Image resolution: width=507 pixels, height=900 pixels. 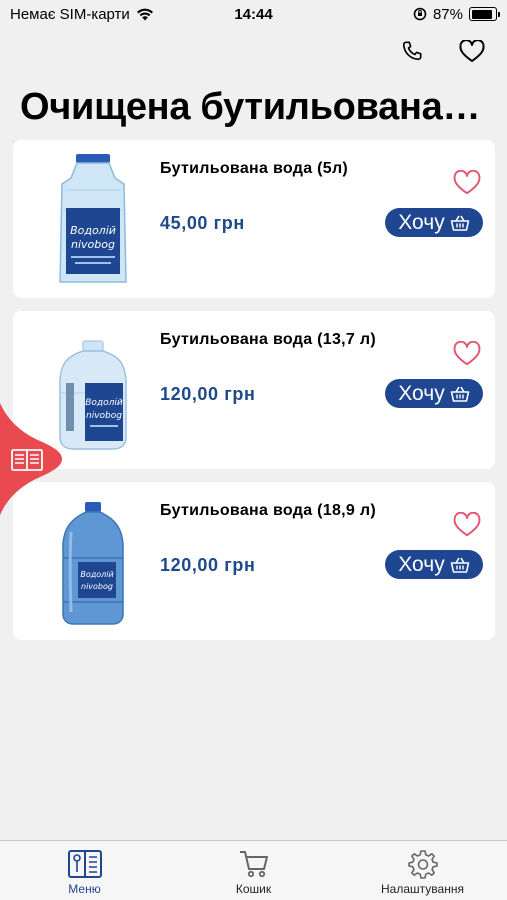 I want to click on top-actions, so click(x=442, y=51).